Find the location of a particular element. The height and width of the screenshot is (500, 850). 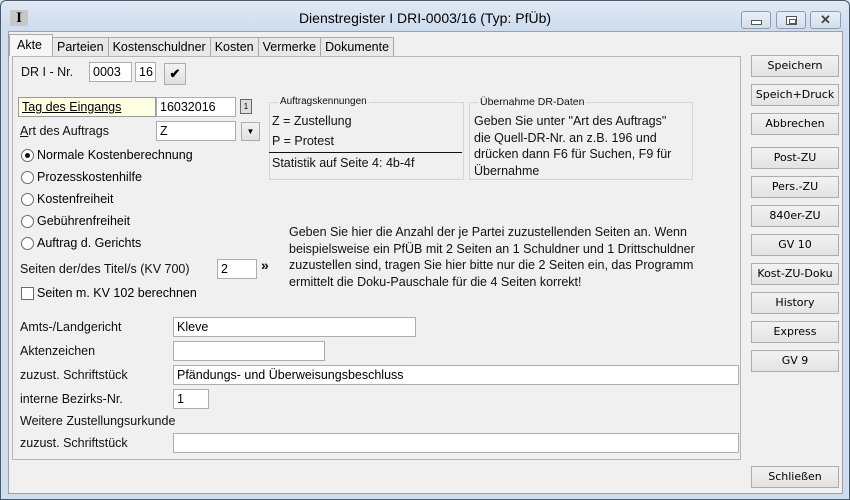

confirm-button: ✔ is located at coordinates (175, 74).